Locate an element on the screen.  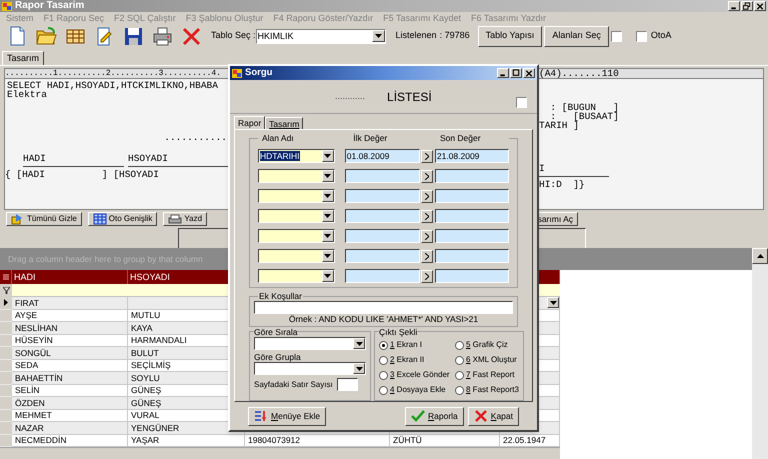
table-cell: 22.05.1947 is located at coordinates (530, 440).